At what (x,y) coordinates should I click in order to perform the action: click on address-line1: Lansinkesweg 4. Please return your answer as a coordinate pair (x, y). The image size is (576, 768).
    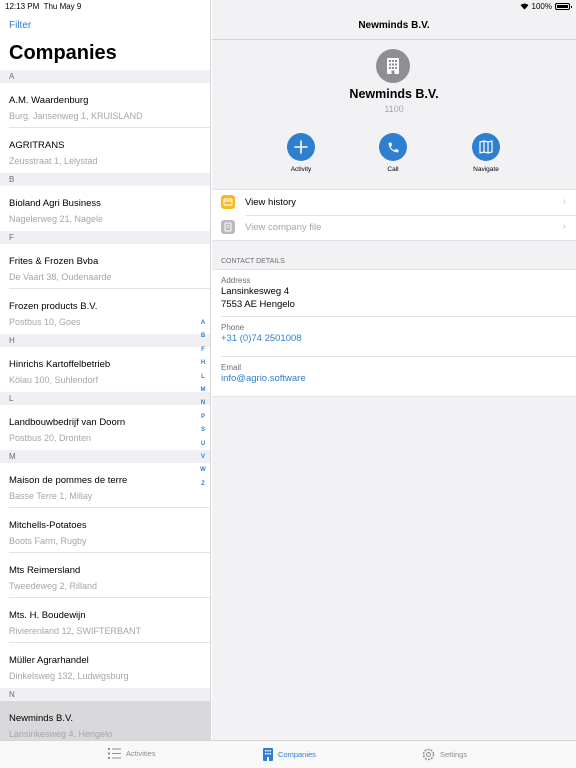
    Looking at the image, I should click on (255, 291).